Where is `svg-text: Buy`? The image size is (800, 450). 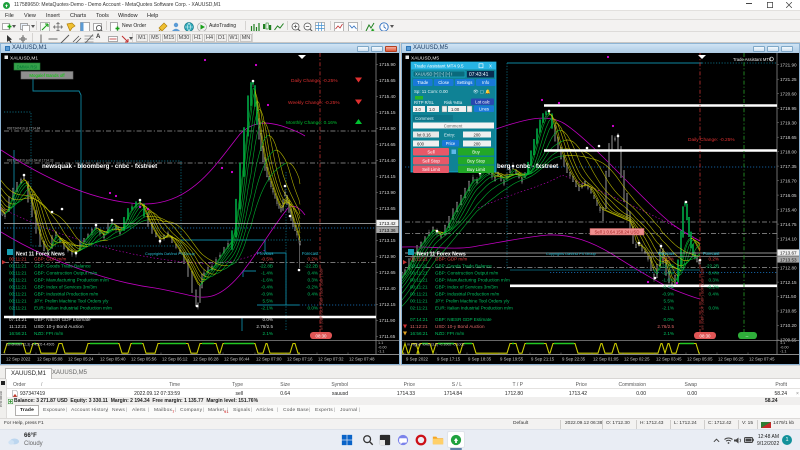
svg-text: Buy is located at coordinates (476, 152).